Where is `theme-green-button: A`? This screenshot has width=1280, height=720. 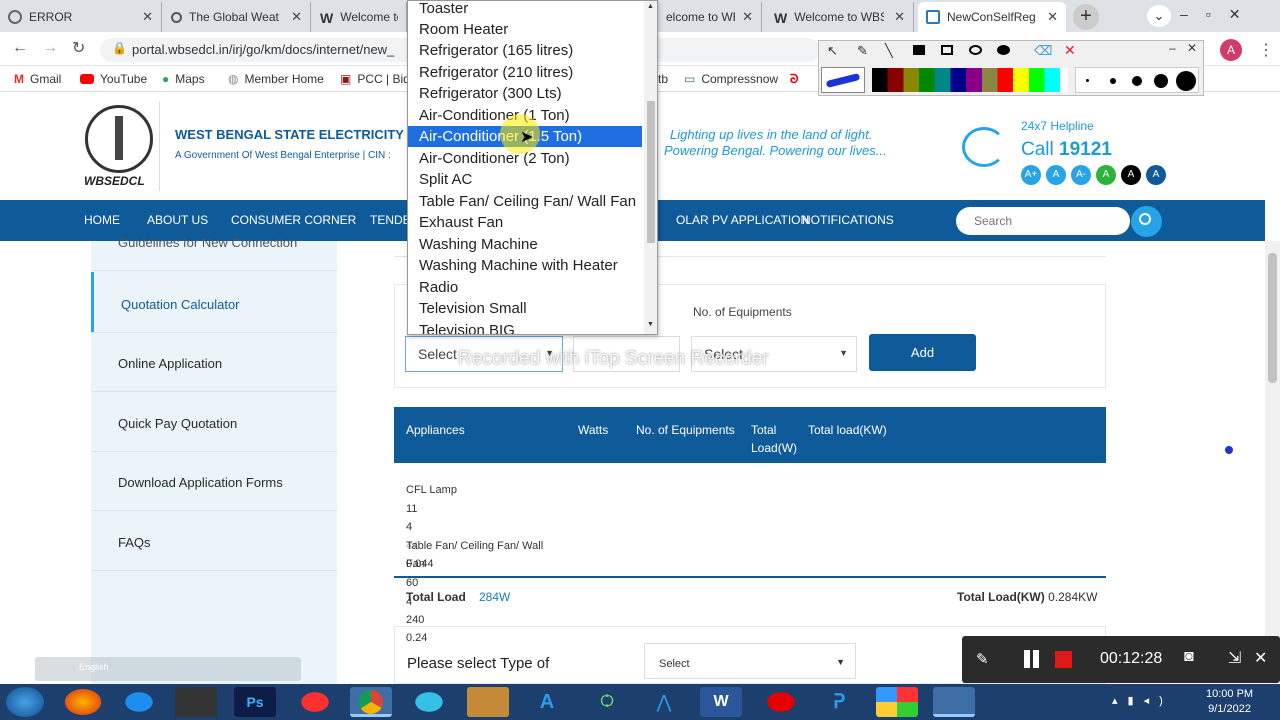
theme-green-button: A is located at coordinates (1106, 175).